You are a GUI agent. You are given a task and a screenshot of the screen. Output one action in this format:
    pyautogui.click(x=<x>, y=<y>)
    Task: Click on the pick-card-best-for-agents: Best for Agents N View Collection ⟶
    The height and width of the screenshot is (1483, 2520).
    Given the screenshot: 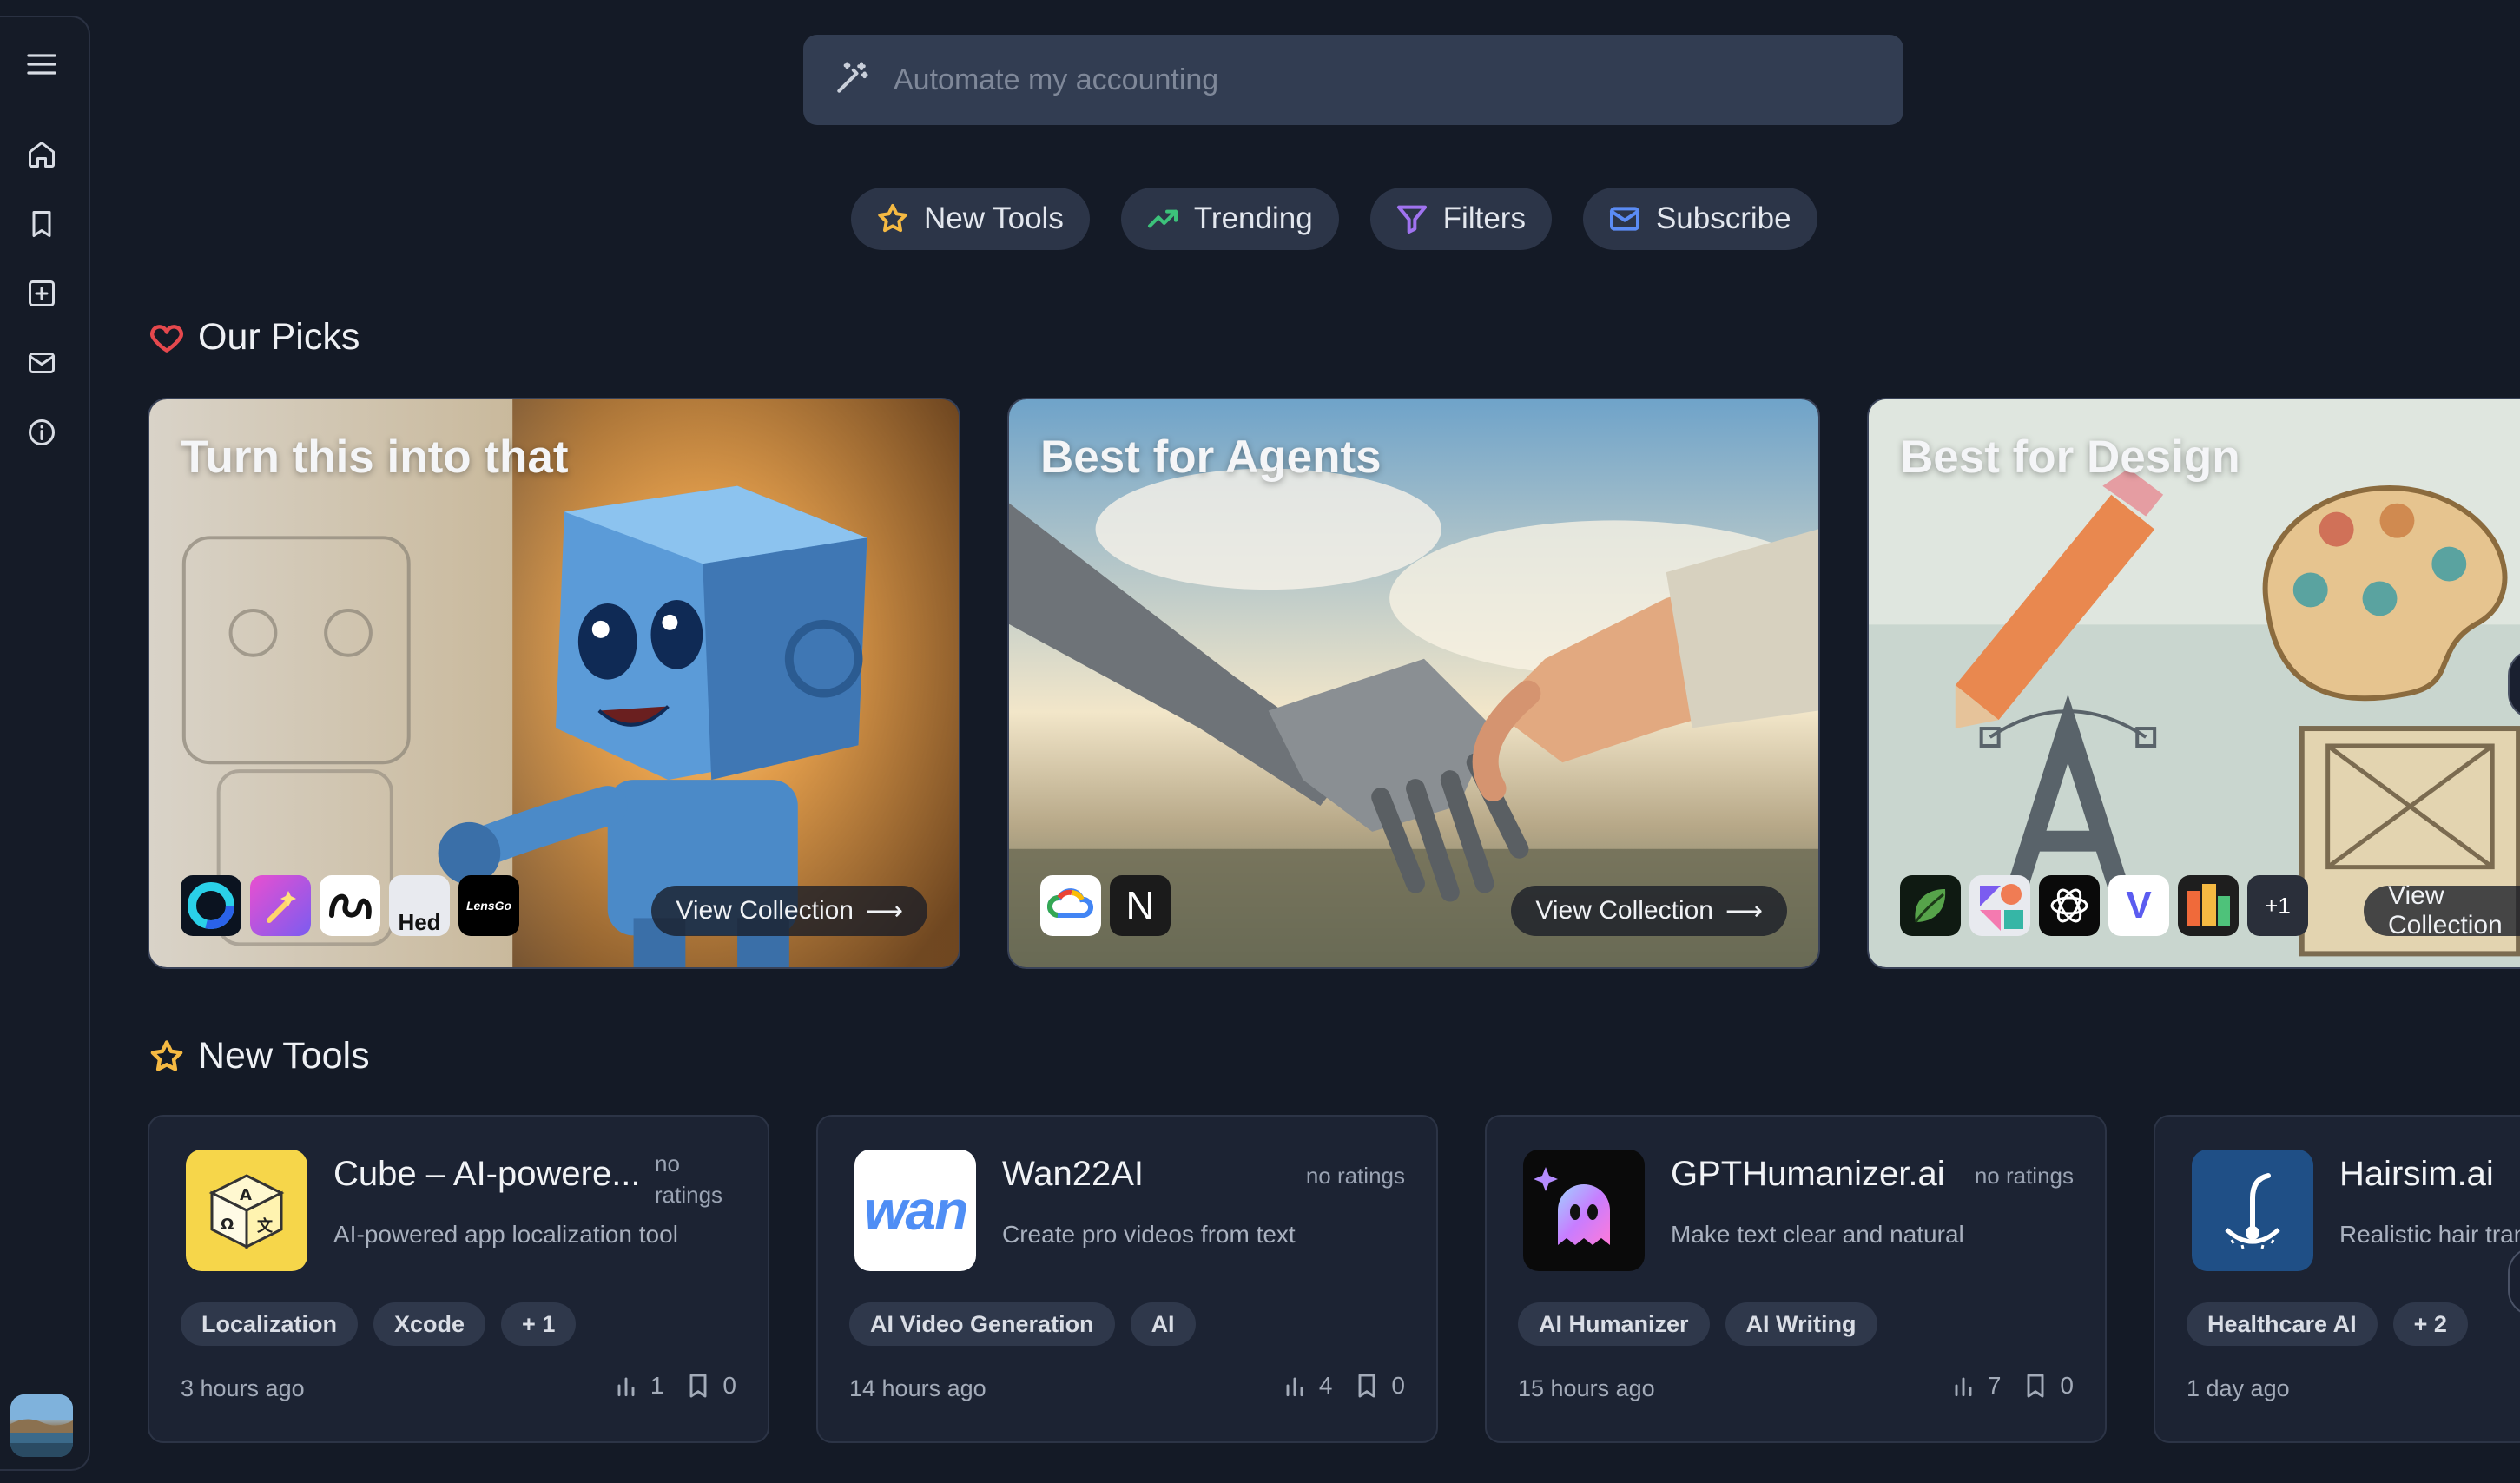 What is the action you would take?
    pyautogui.click(x=1413, y=683)
    